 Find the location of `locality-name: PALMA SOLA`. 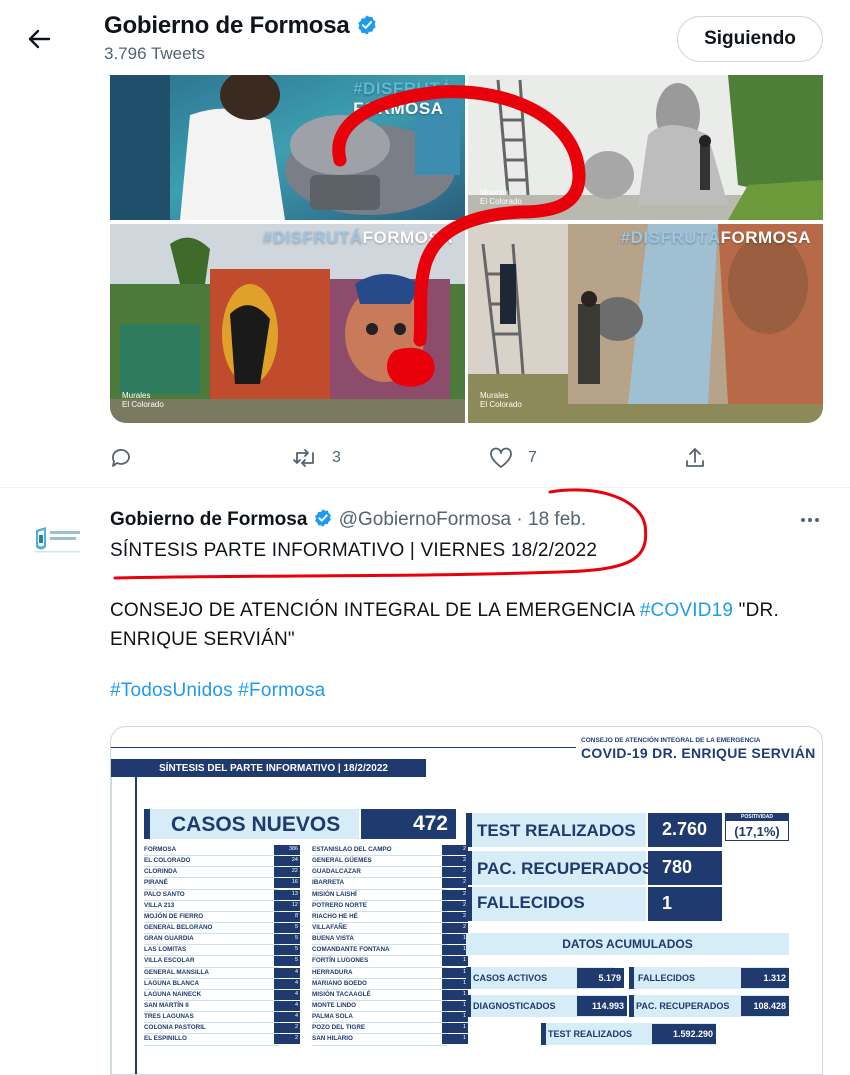

locality-name: PALMA SOLA is located at coordinates (332, 1017).